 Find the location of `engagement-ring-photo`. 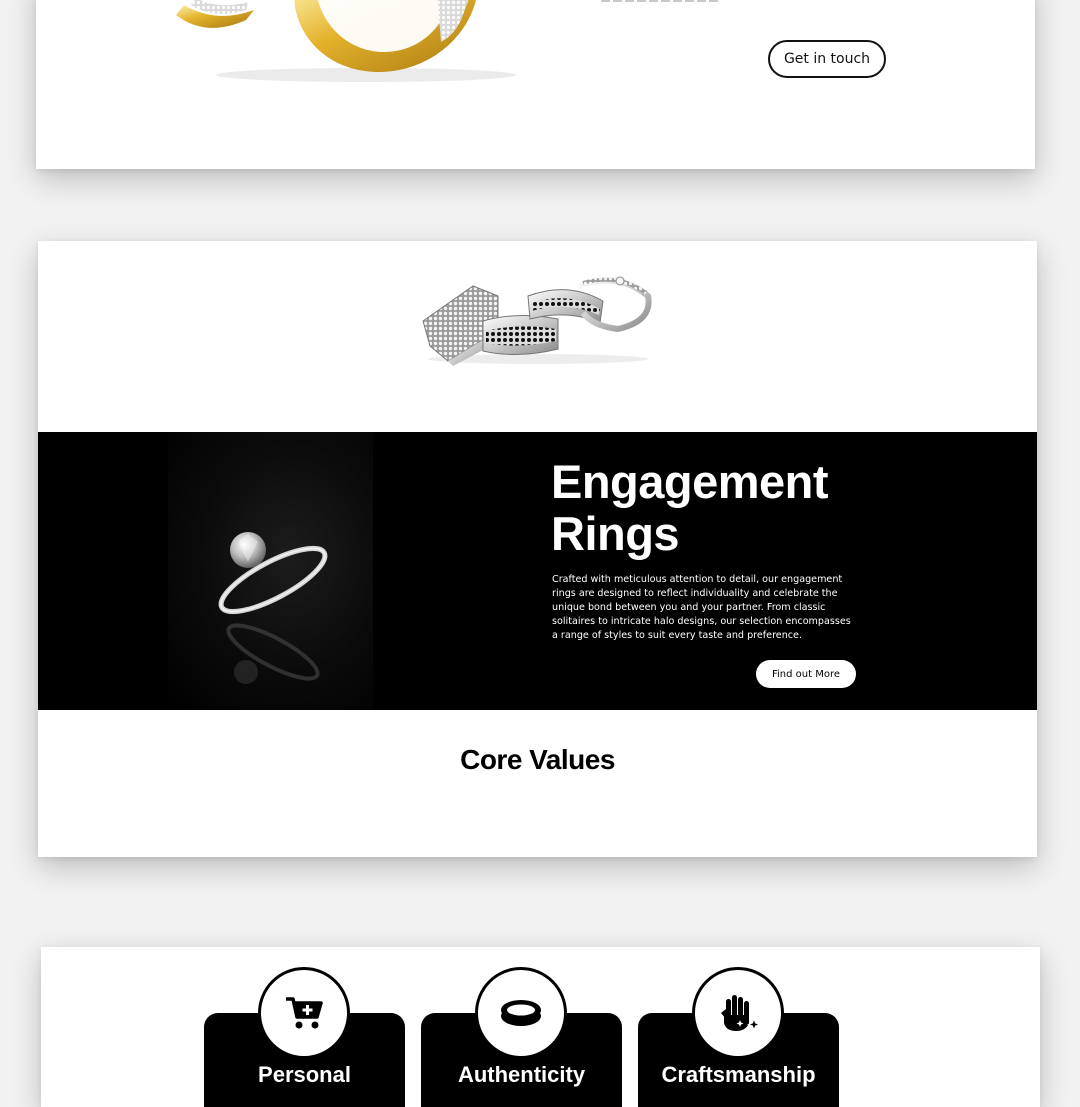

engagement-ring-photo is located at coordinates (270, 571).